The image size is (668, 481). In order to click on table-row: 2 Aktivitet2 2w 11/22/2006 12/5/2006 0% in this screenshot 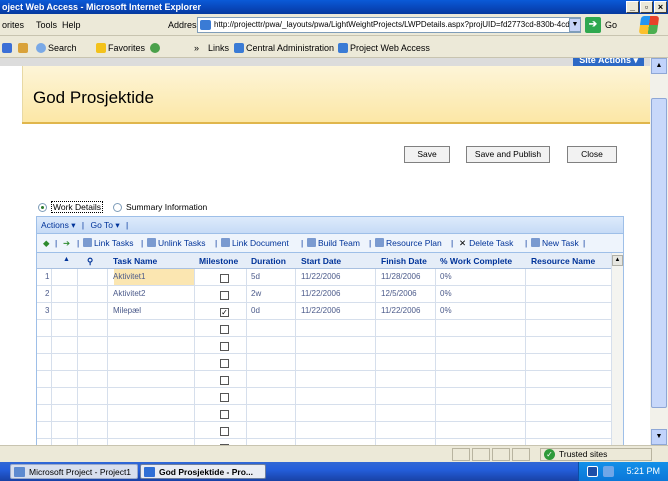, I will do `click(324, 294)`.